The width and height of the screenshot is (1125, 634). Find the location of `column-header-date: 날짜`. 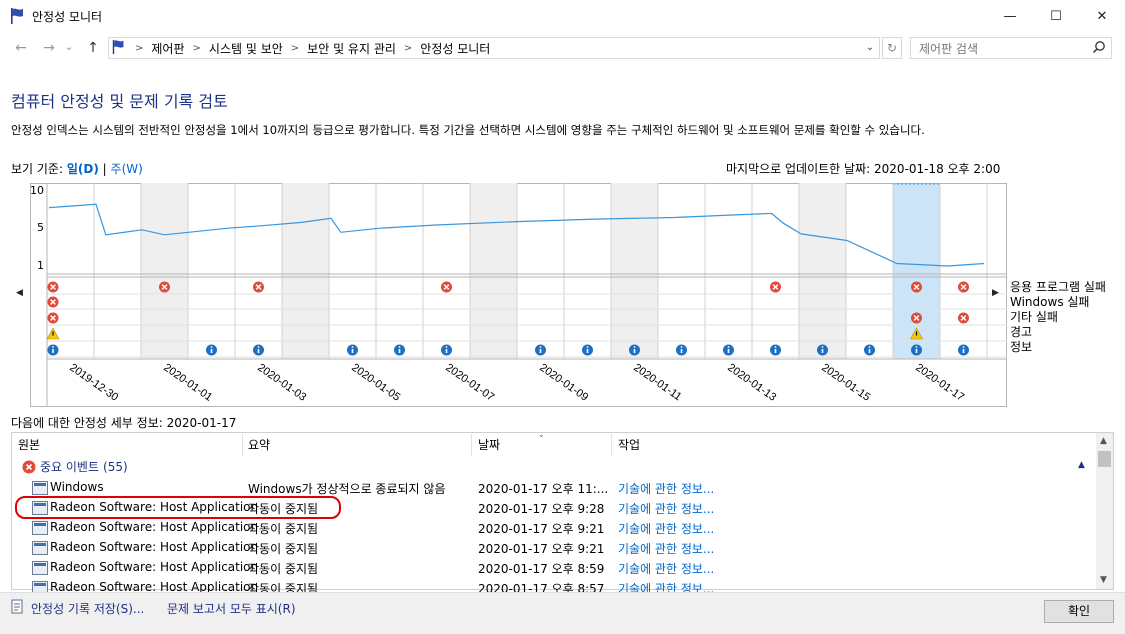

column-header-date: 날짜 is located at coordinates (489, 444).